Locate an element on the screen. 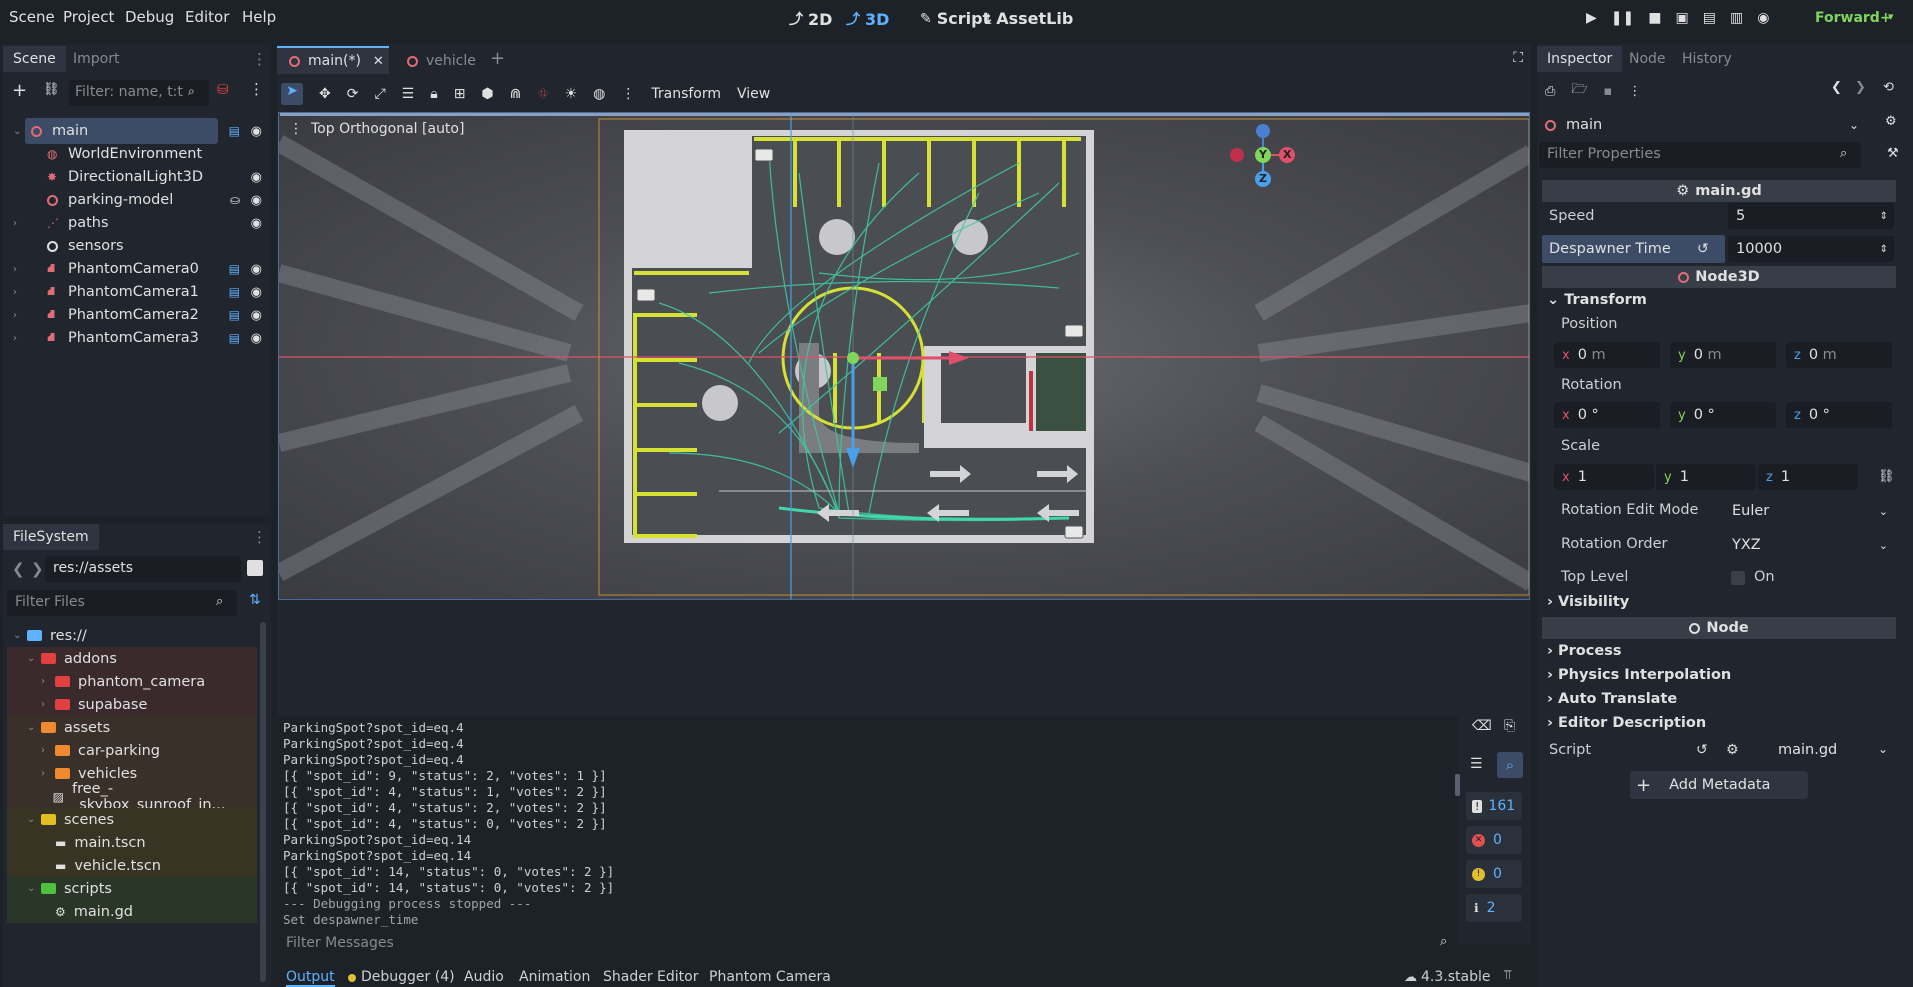 The image size is (1913, 987). node-selector: main ⌄ is located at coordinates (1703, 125).